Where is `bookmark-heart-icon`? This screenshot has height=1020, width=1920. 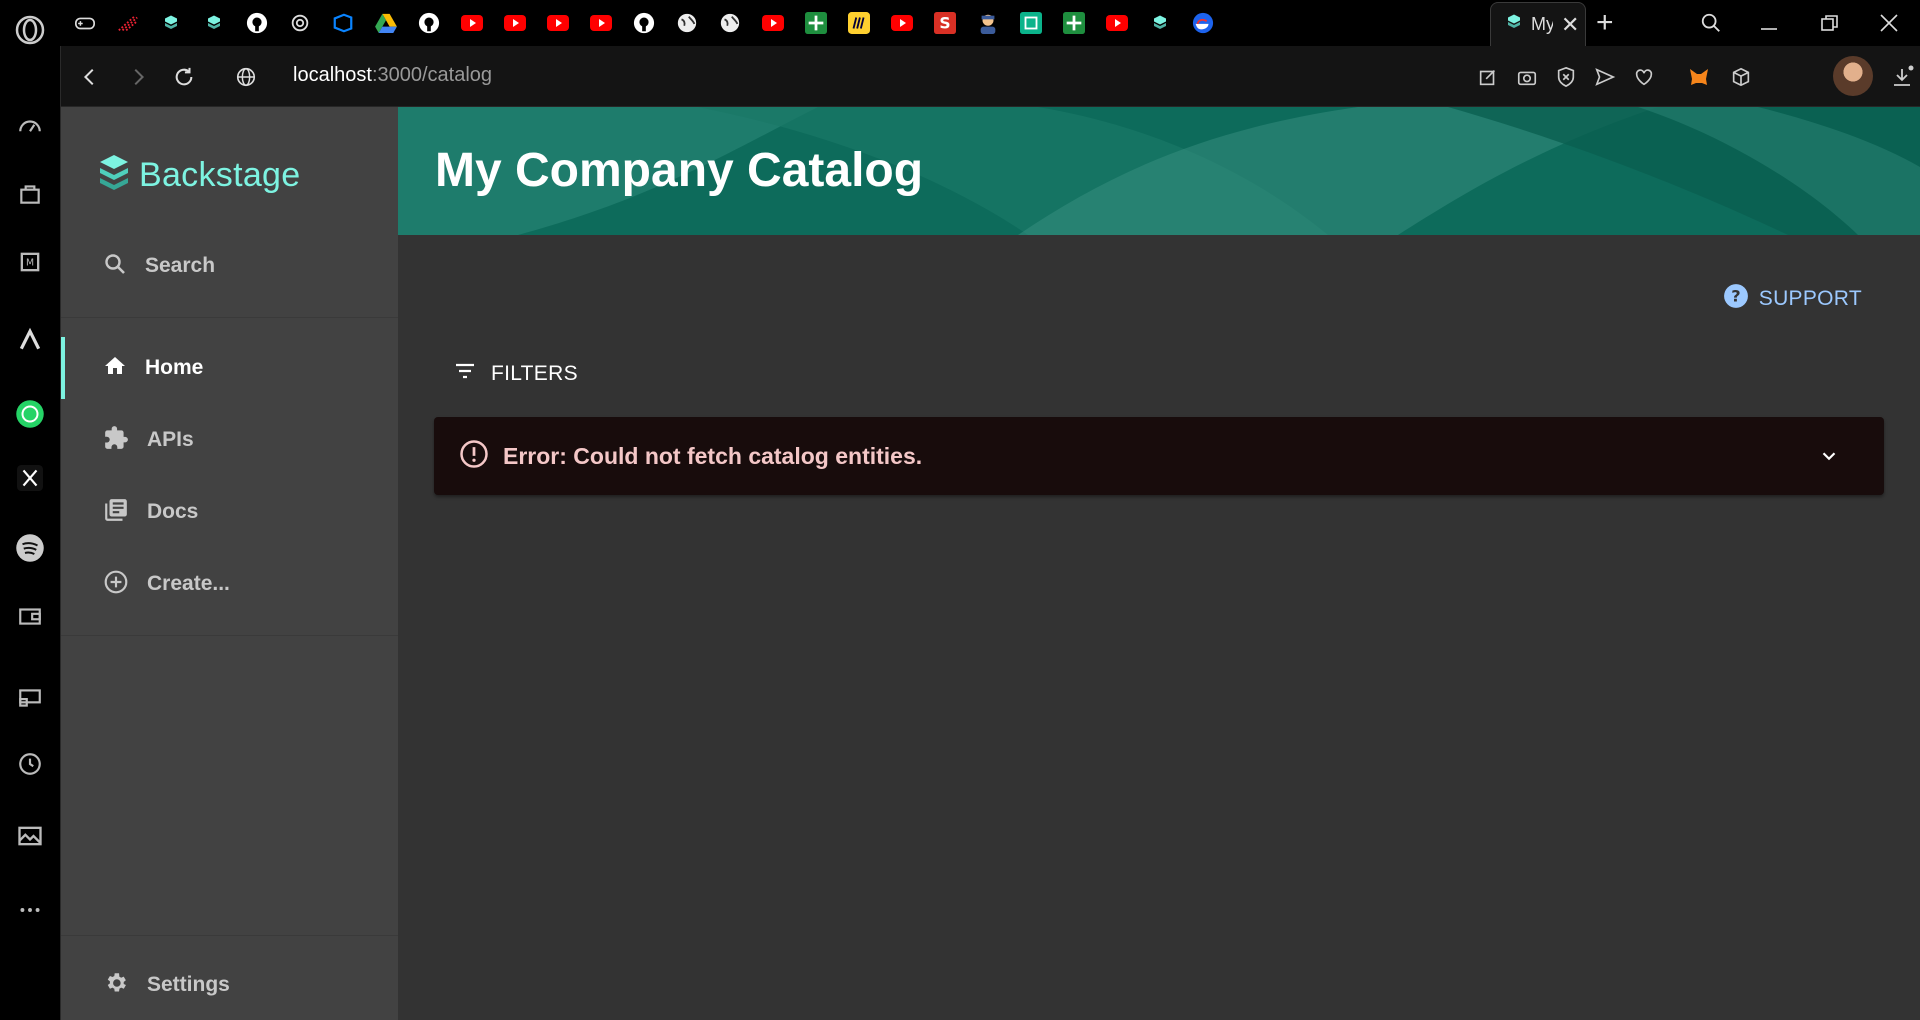 bookmark-heart-icon is located at coordinates (1644, 77).